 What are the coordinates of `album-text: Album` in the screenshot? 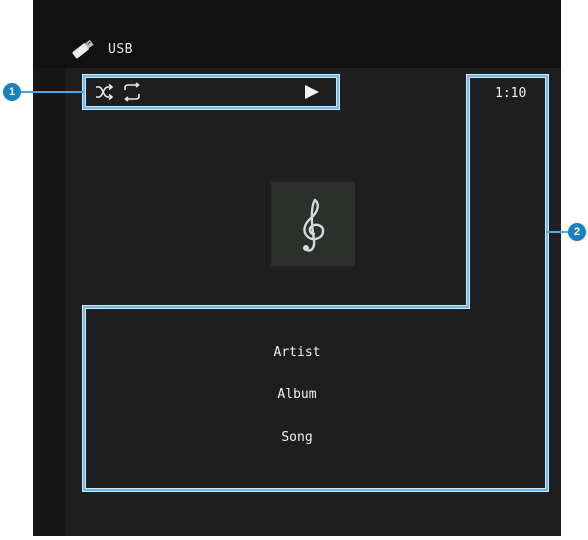 It's located at (297, 394).